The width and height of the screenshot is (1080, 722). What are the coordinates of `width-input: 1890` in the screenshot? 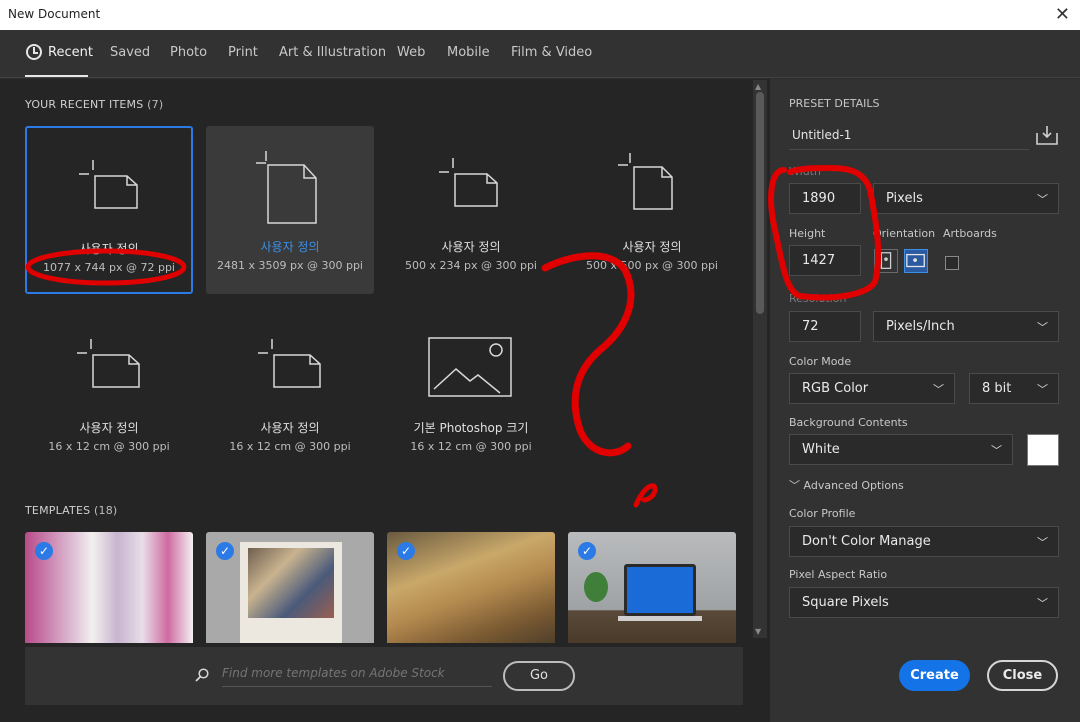 It's located at (825, 198).